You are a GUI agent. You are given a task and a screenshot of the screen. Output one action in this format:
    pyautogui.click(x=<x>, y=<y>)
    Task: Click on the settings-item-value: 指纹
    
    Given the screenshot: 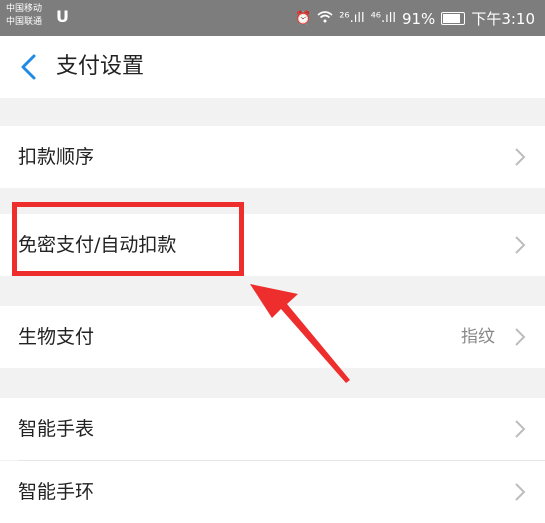 What is the action you would take?
    pyautogui.click(x=478, y=337)
    